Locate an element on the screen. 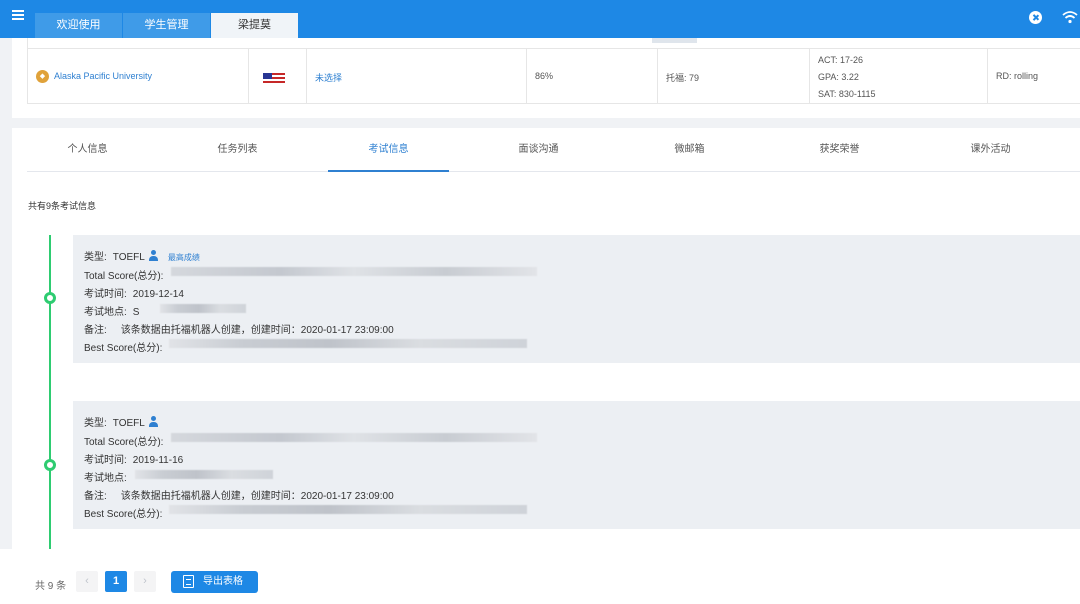 The height and width of the screenshot is (604, 1080). tab-student-profile: 梁提莫 is located at coordinates (255, 25).